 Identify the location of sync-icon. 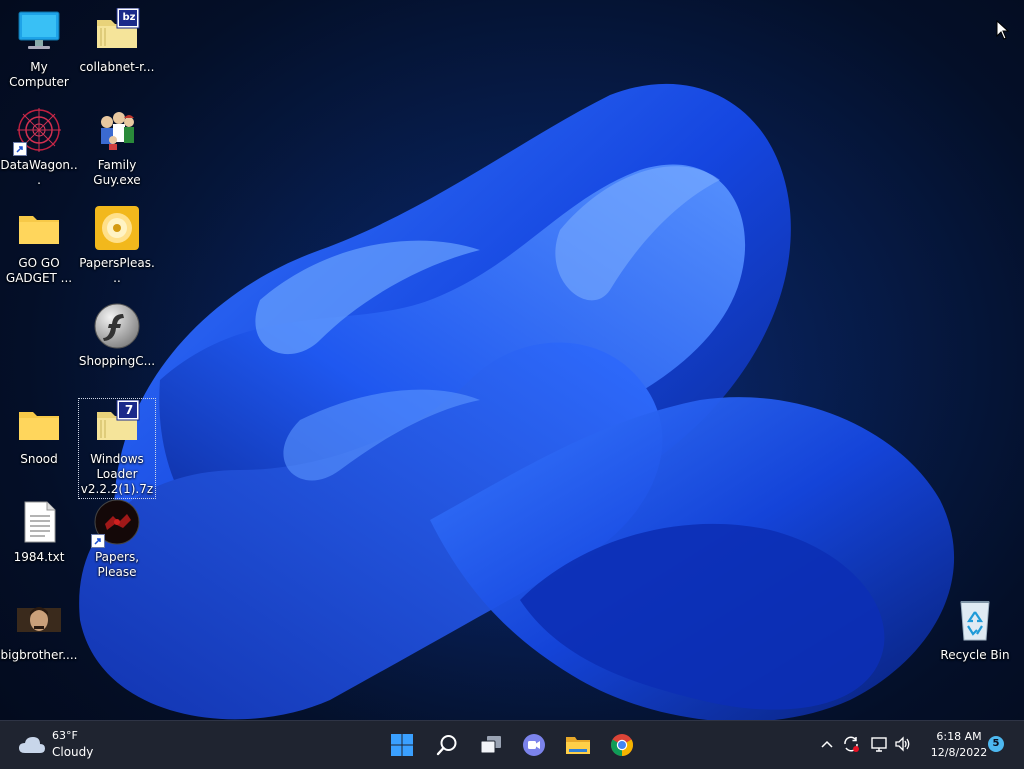
(851, 744).